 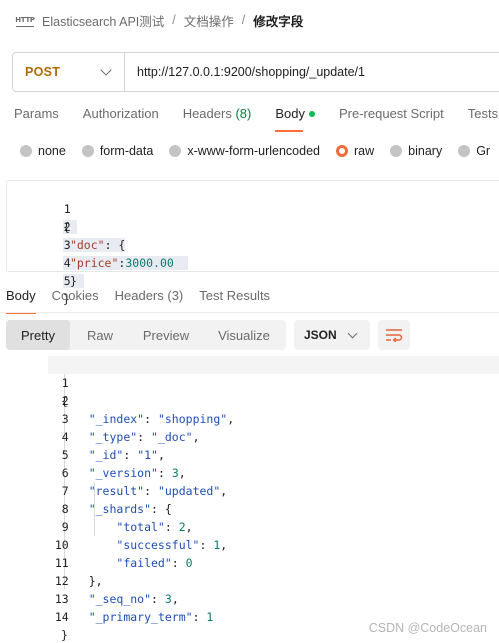 I want to click on body-type-form-data-label: form-data, so click(x=126, y=151).